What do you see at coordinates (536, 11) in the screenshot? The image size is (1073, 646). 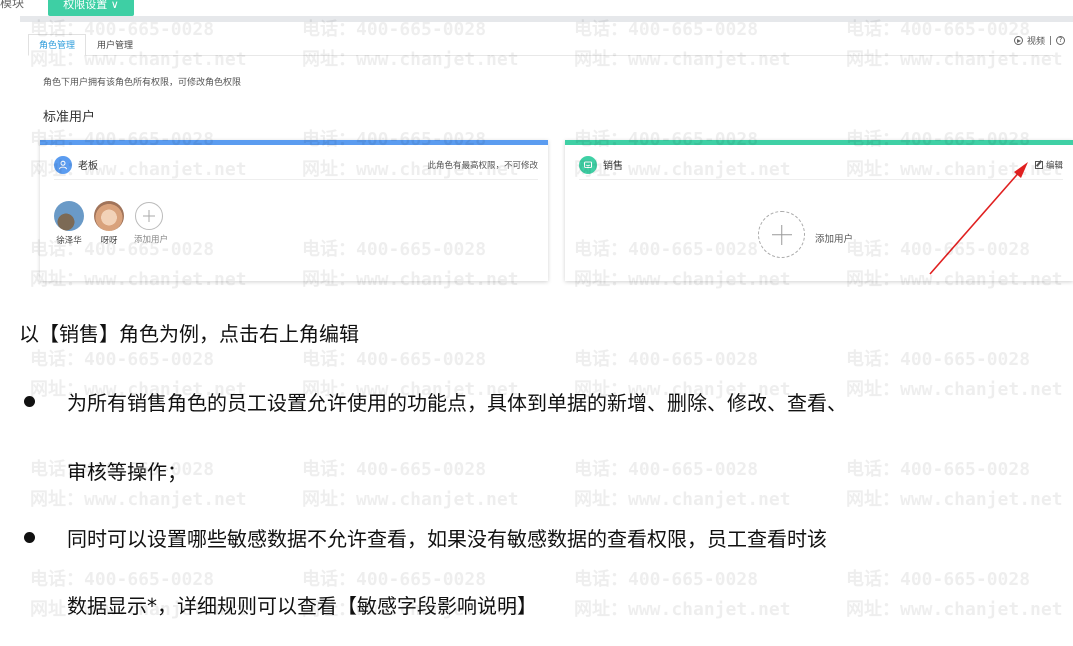 I see `top-strip: 模块 权限设置 ∨` at bounding box center [536, 11].